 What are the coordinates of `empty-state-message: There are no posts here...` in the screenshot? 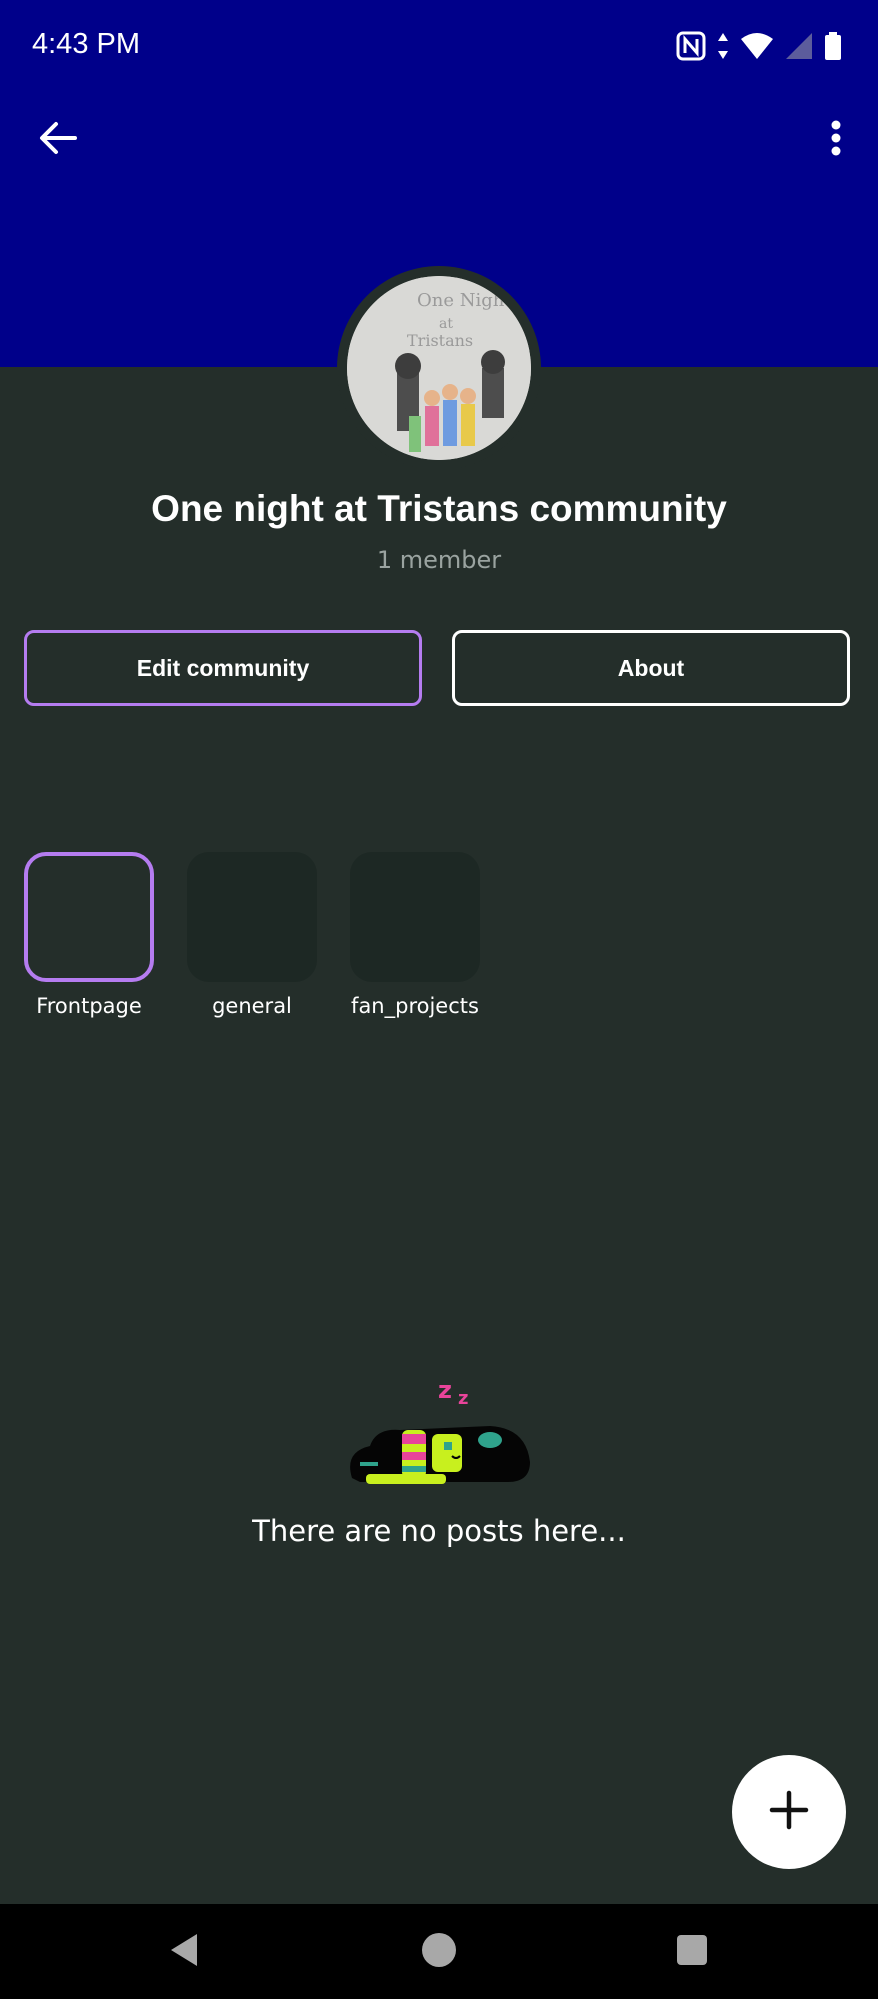 It's located at (439, 1531).